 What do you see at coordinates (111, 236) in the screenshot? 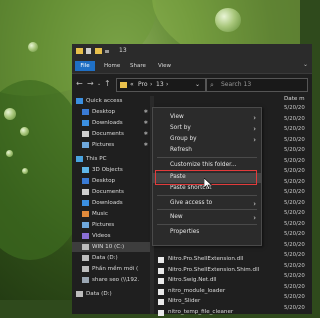
I see `sidebar-item: Videos` at bounding box center [111, 236].